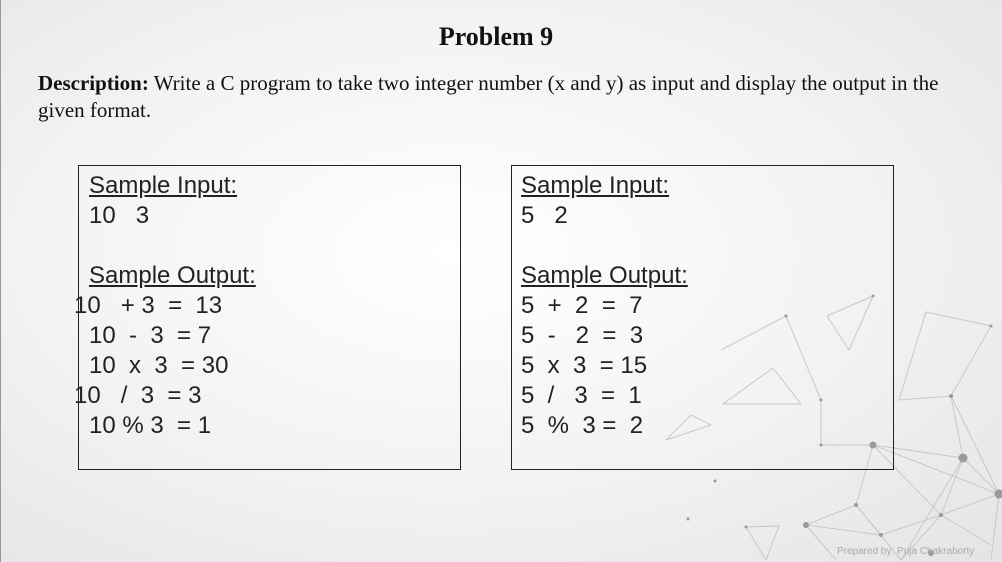  Describe the element at coordinates (159, 365) in the screenshot. I see `sample-output-line: 10 x 3 = 30` at that location.